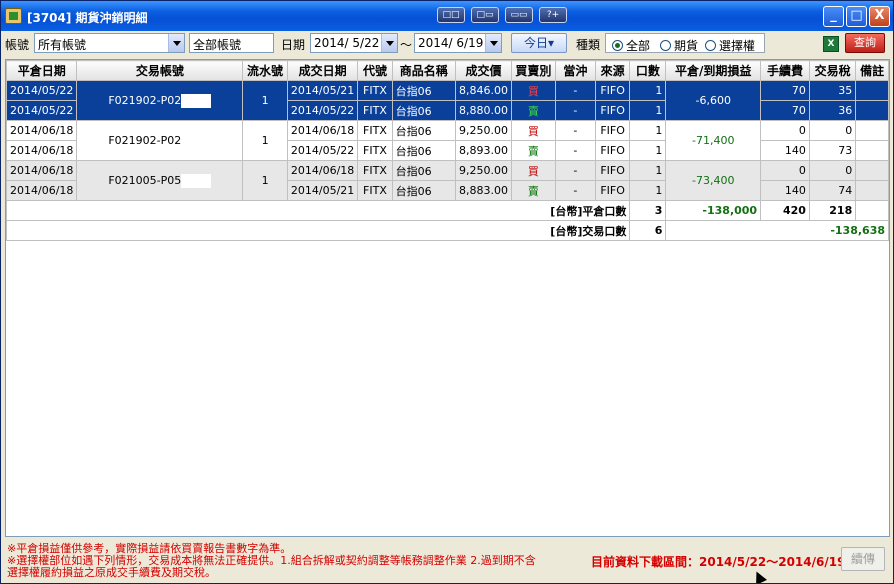 The height and width of the screenshot is (584, 894). Describe the element at coordinates (713, 140) in the screenshot. I see `cell-pnl: -71,400` at that location.